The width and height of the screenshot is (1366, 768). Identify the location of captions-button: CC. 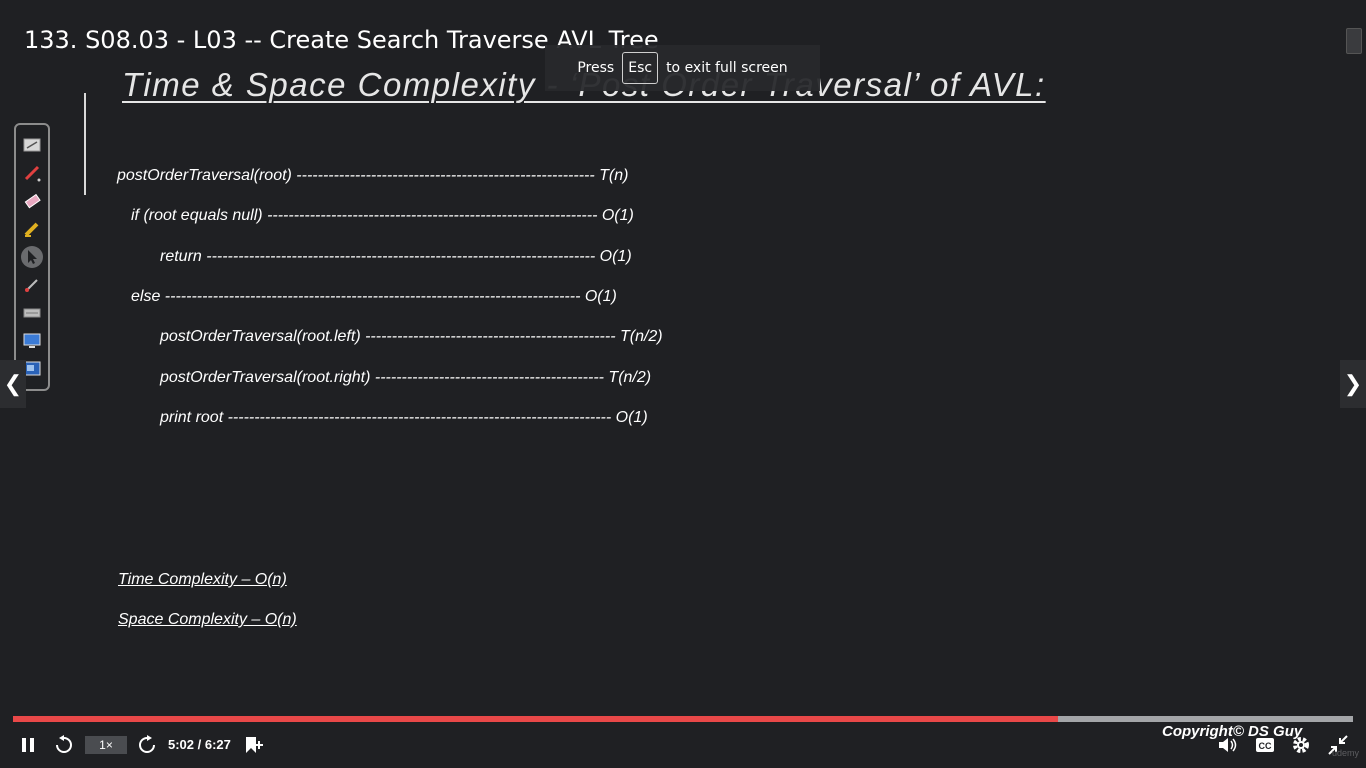
(1265, 745).